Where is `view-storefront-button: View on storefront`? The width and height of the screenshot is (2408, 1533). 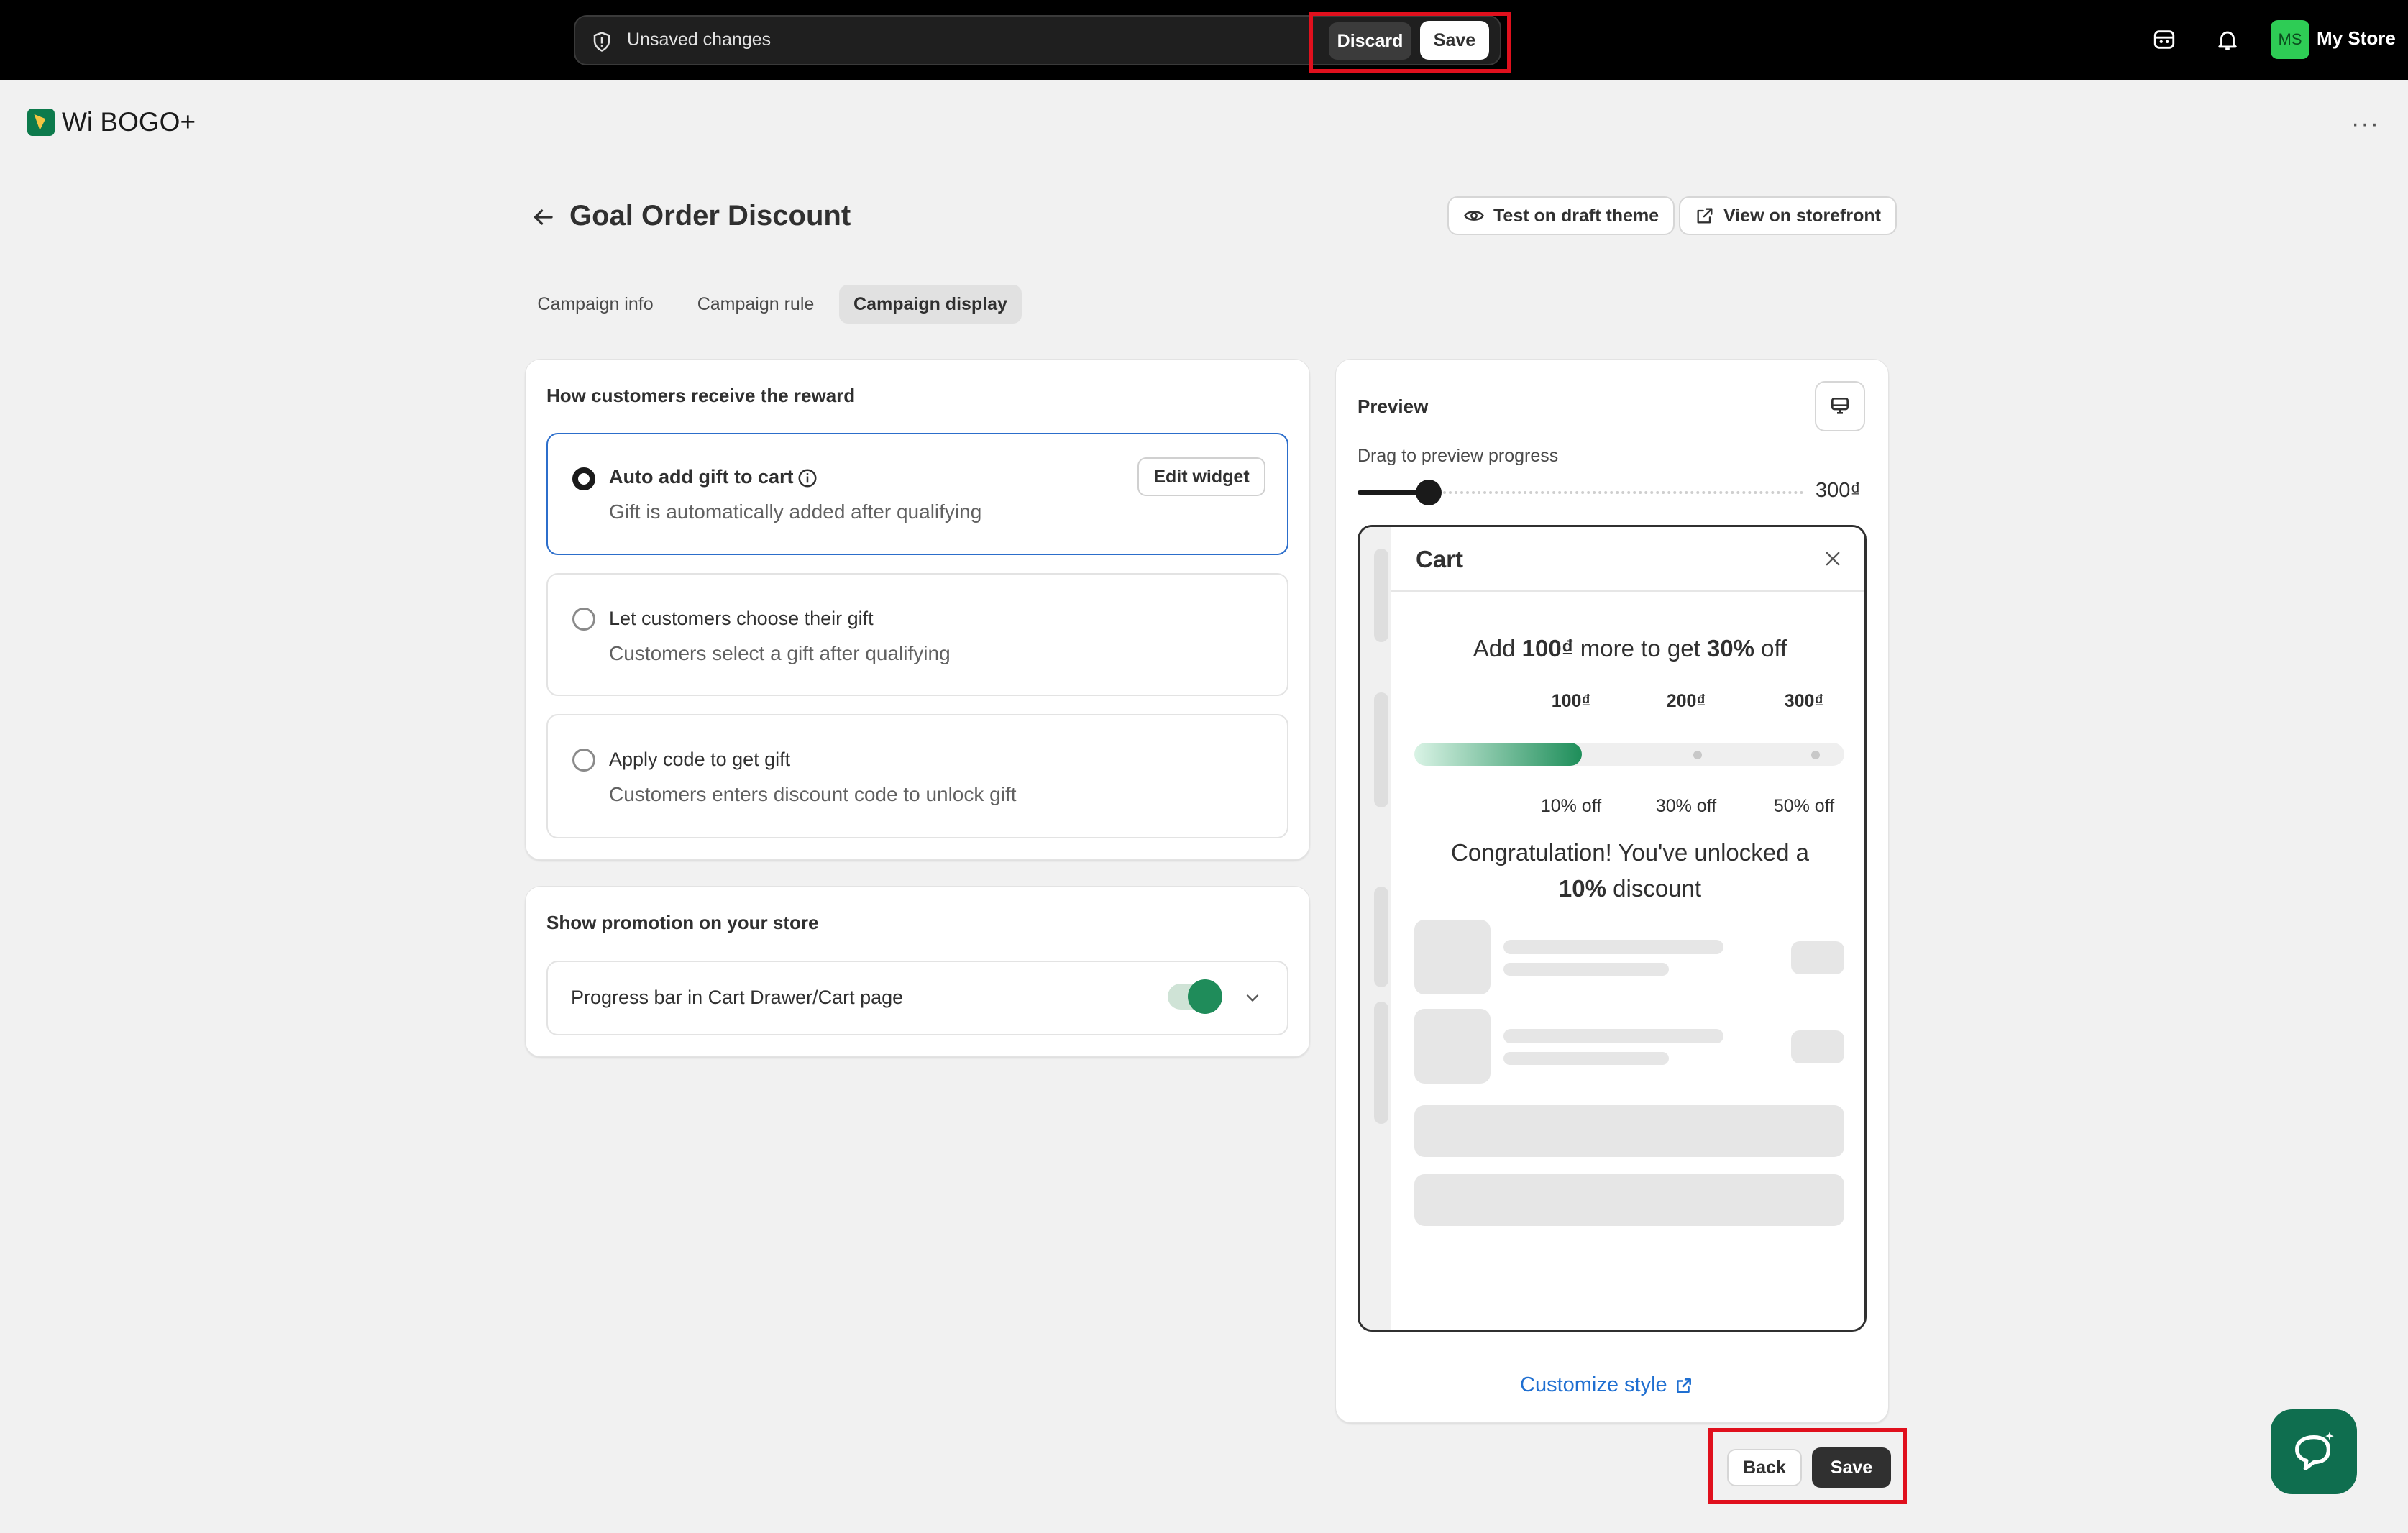
view-storefront-button: View on storefront is located at coordinates (1788, 215).